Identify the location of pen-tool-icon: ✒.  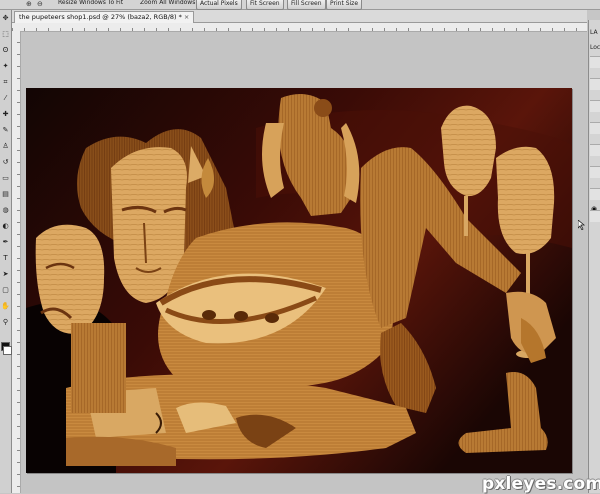
(5, 242).